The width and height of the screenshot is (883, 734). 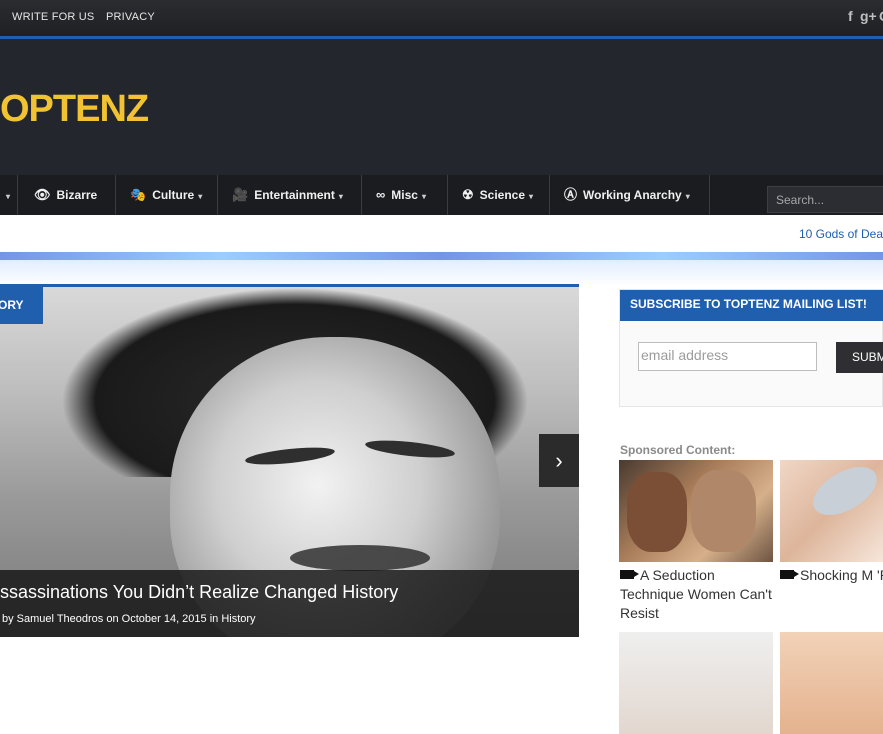 What do you see at coordinates (240, 194) in the screenshot?
I see `camera-icon: 🎥` at bounding box center [240, 194].